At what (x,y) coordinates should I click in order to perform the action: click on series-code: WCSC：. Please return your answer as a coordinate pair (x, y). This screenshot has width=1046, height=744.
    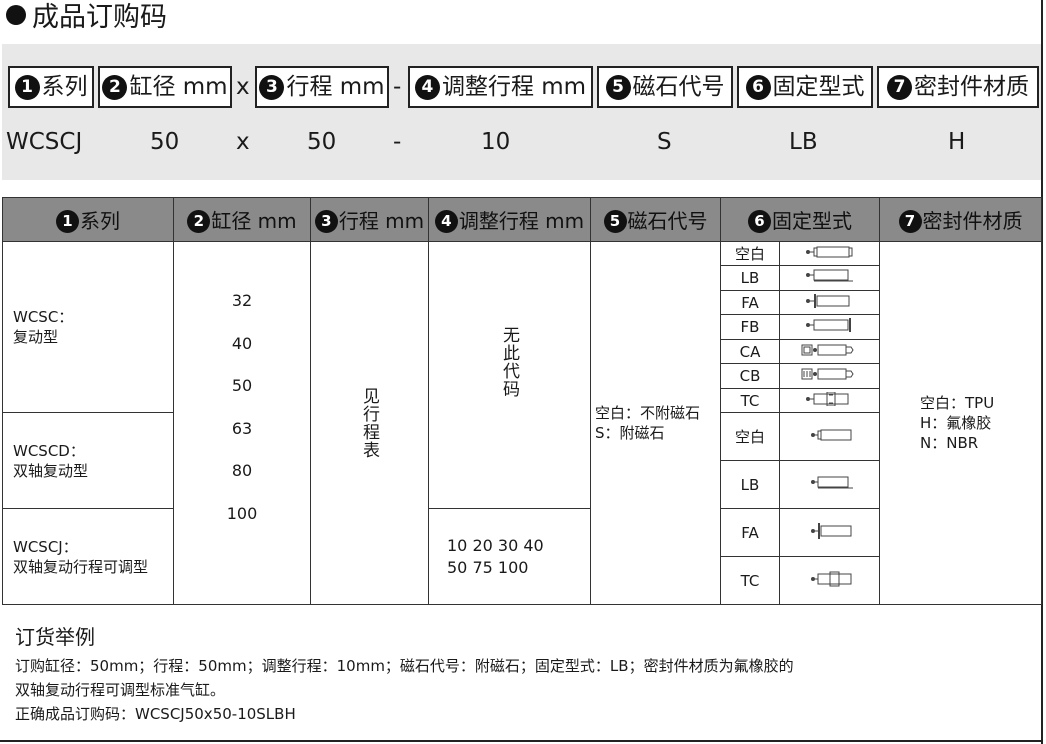
    Looking at the image, I should click on (43, 317).